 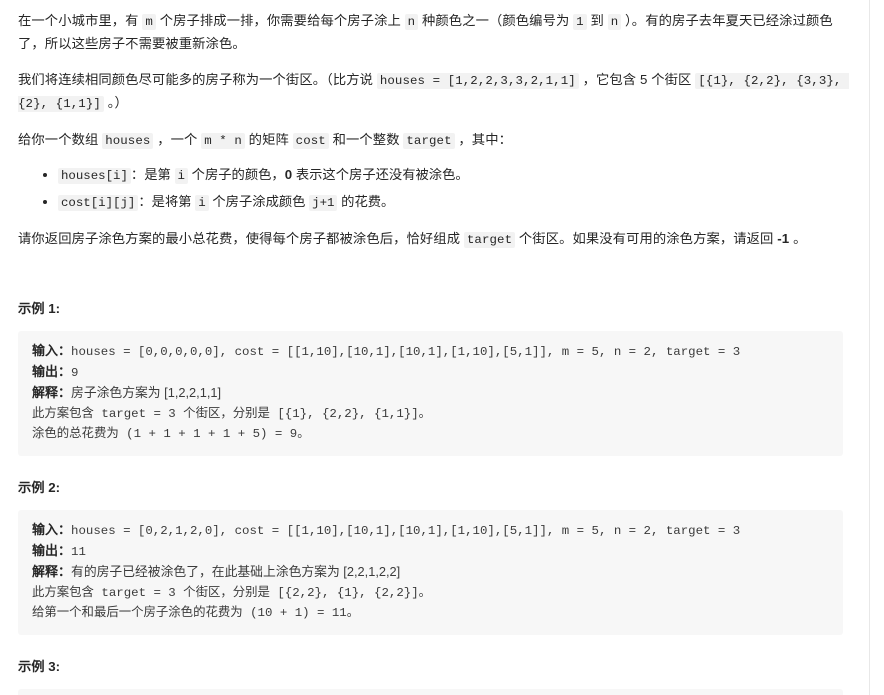 What do you see at coordinates (783, 238) in the screenshot?
I see `para4-bold-neg-one: -1` at bounding box center [783, 238].